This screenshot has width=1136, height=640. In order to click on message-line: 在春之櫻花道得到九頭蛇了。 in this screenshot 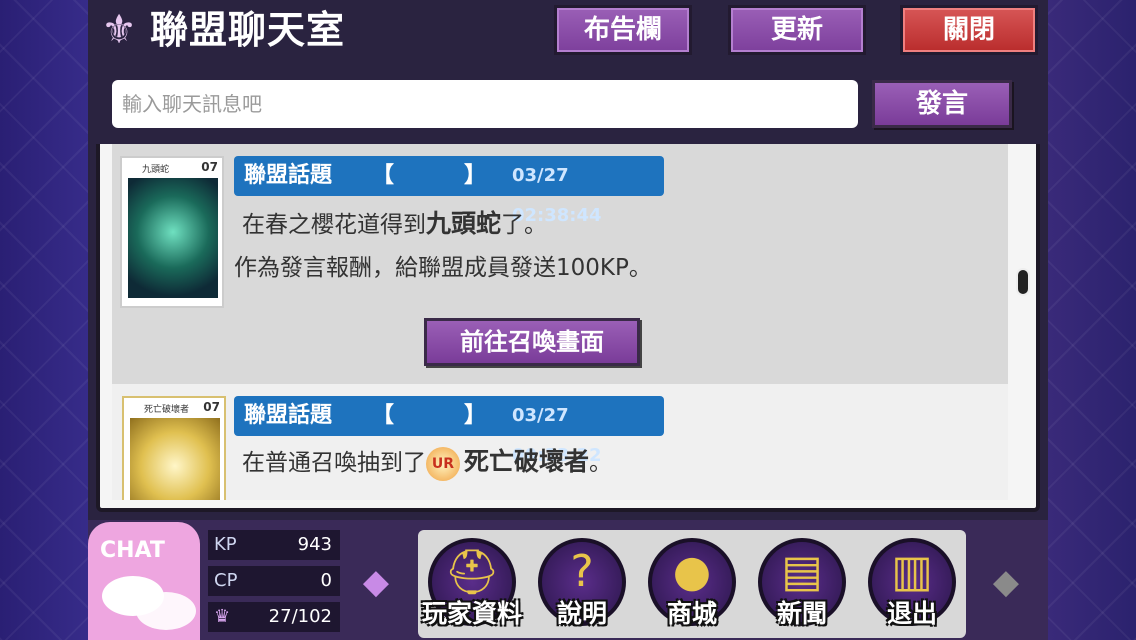, I will do `click(394, 222)`.